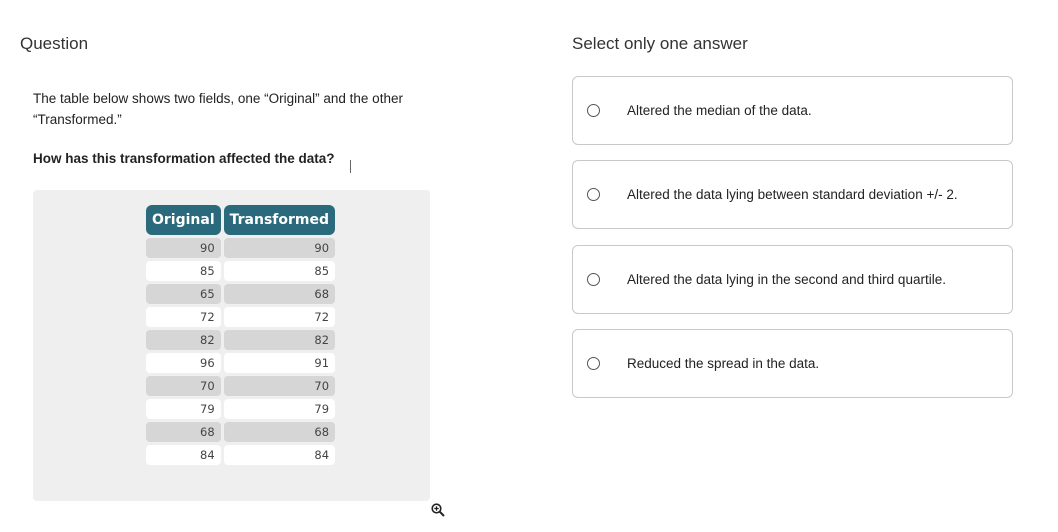 The width and height of the screenshot is (1058, 532). I want to click on cell-transformed: 84, so click(279, 455).